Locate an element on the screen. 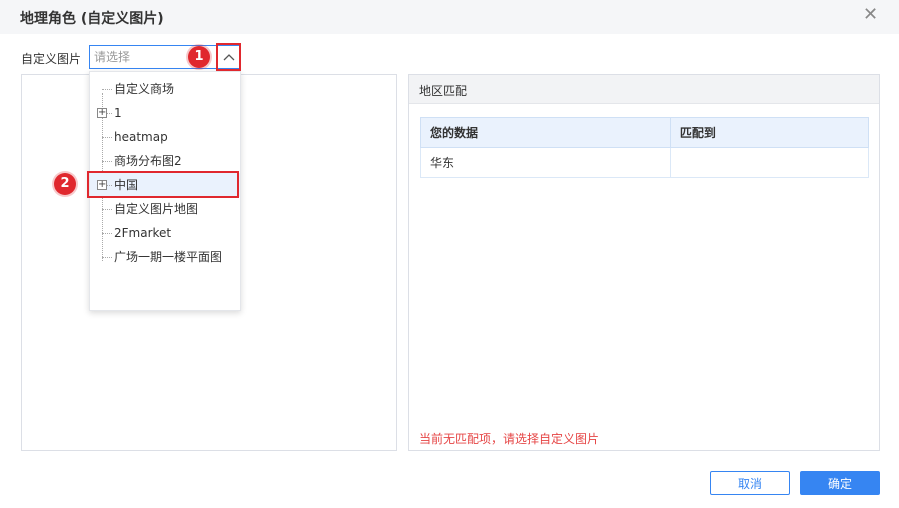 Image resolution: width=899 pixels, height=508 pixels. tree-item: 自定义图片地图 is located at coordinates (165, 209).